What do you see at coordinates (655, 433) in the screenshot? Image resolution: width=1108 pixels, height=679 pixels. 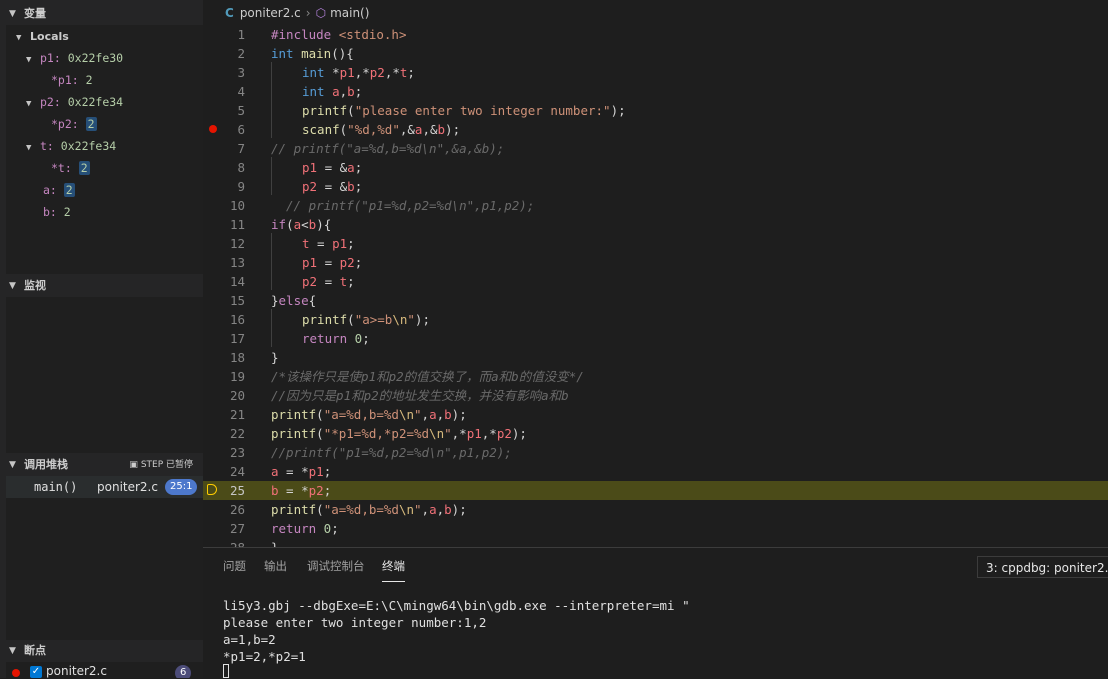 I see `code-line-22: 22 printf("*p1=%d,*p2=%d\n",*p1,*p2);` at bounding box center [655, 433].